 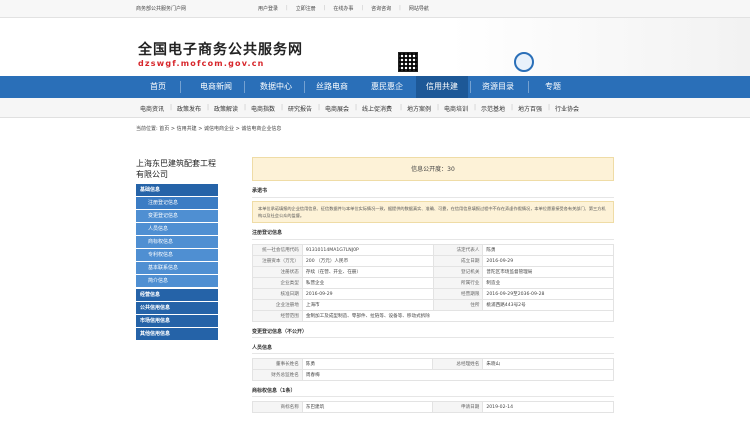 I want to click on table-row: 统一社会信用代码 91310114MA1G7LNJ0P 法定代表人 陈勇, so click(x=433, y=250).